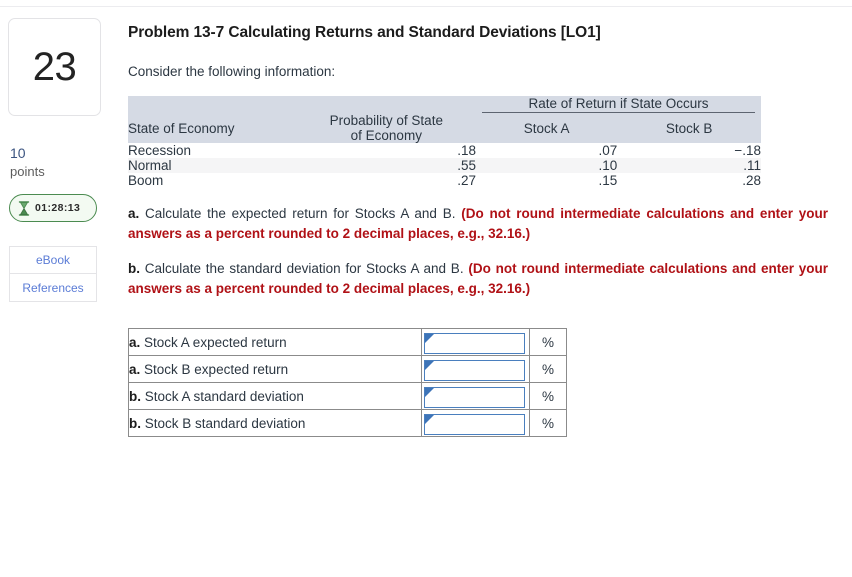  I want to click on cell-probability: .18, so click(386, 151).